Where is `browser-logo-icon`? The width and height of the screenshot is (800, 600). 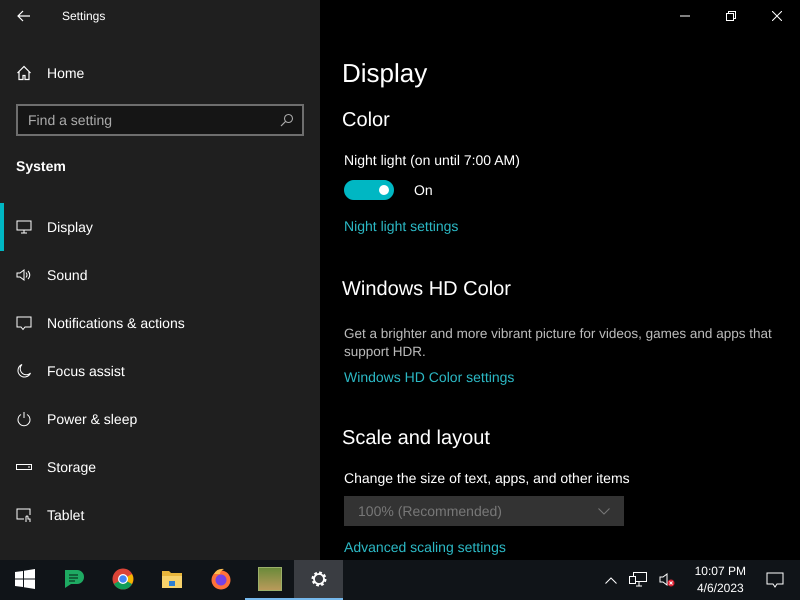
browser-logo-icon is located at coordinates (123, 579).